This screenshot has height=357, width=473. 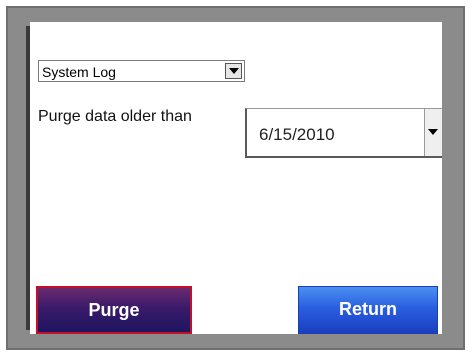 What do you see at coordinates (141, 71) in the screenshot?
I see `log-type-dropdown: System Log` at bounding box center [141, 71].